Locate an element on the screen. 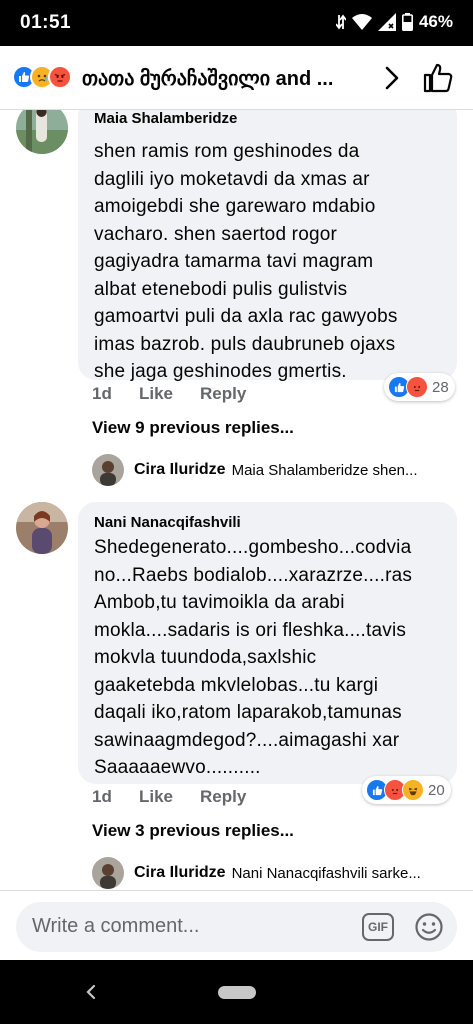  chevron-right-icon is located at coordinates (392, 78).